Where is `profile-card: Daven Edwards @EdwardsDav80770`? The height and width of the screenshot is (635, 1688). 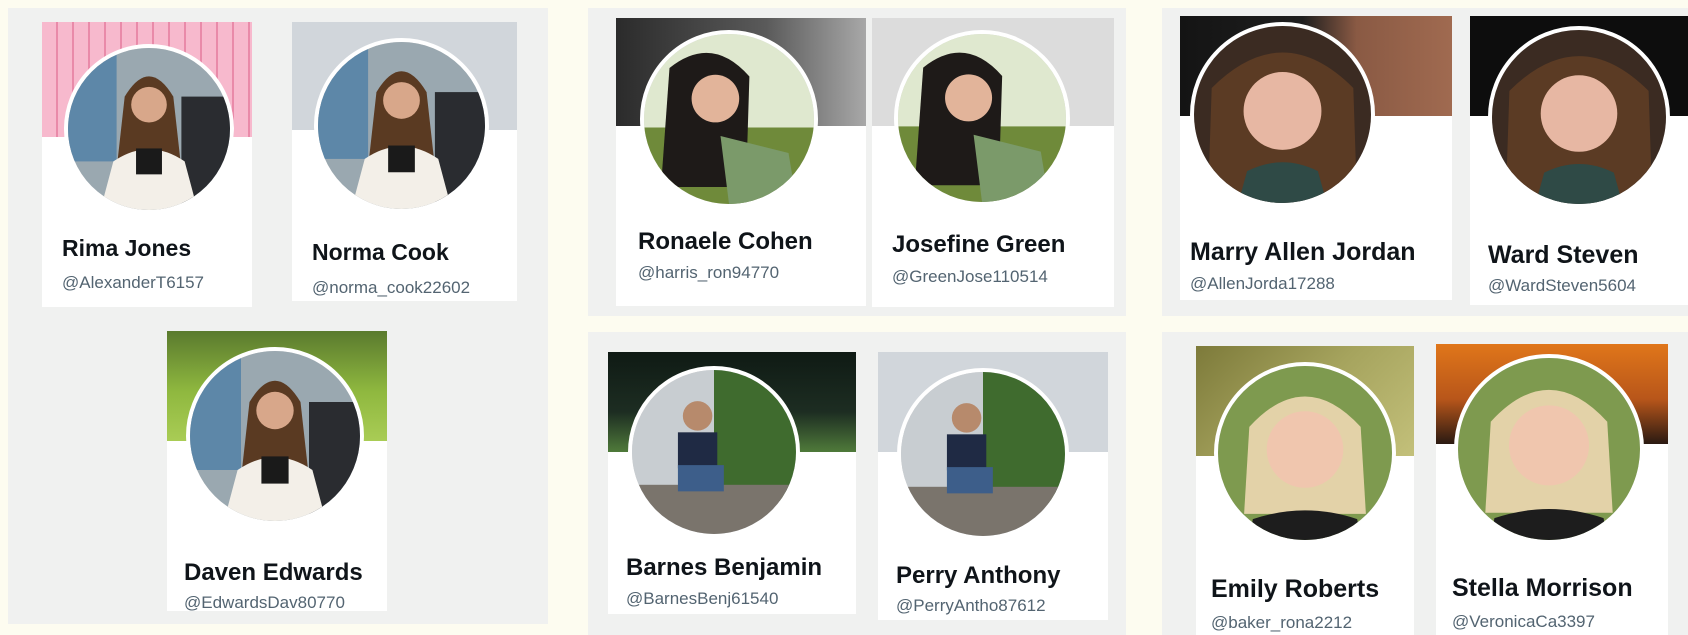
profile-card: Daven Edwards @EdwardsDav80770 is located at coordinates (277, 471).